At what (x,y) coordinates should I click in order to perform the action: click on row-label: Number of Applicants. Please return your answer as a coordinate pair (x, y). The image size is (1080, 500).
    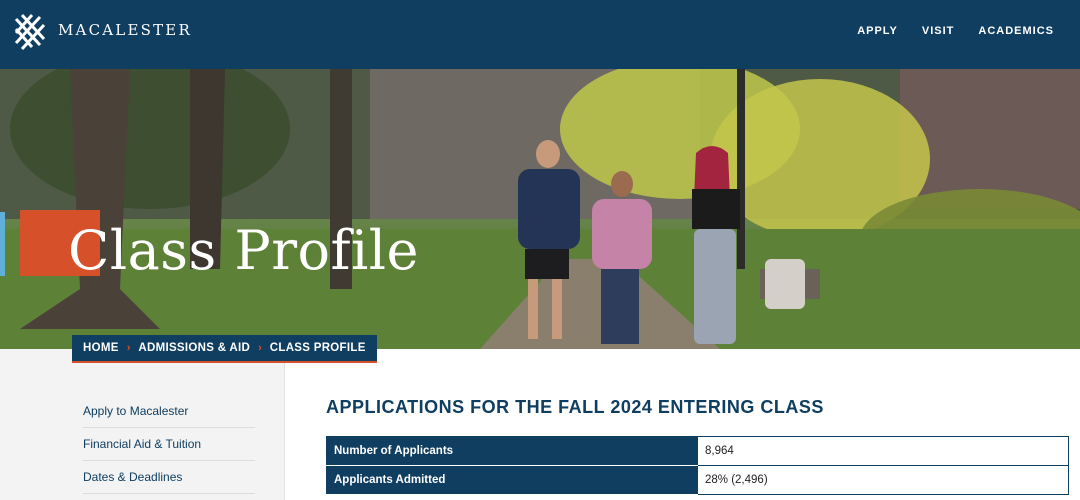
    Looking at the image, I should click on (512, 451).